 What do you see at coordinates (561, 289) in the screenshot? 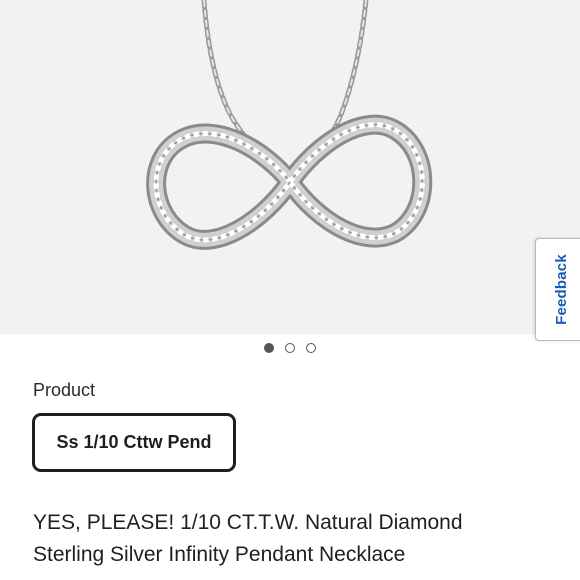
I see `feedback-label: Feedback` at bounding box center [561, 289].